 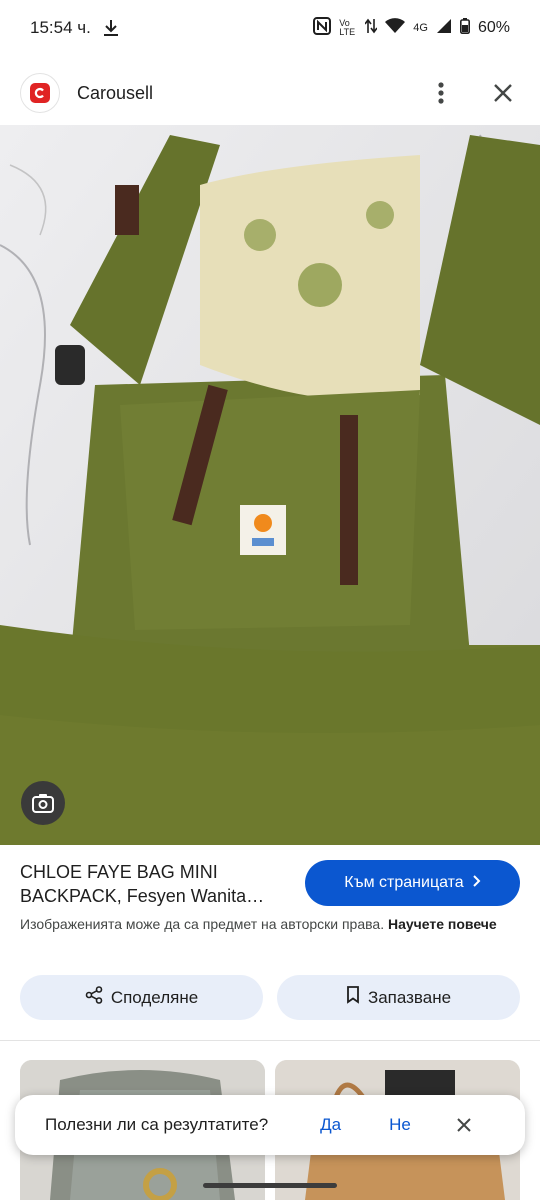 I want to click on status-time: 15:54 ч., so click(x=60, y=27).